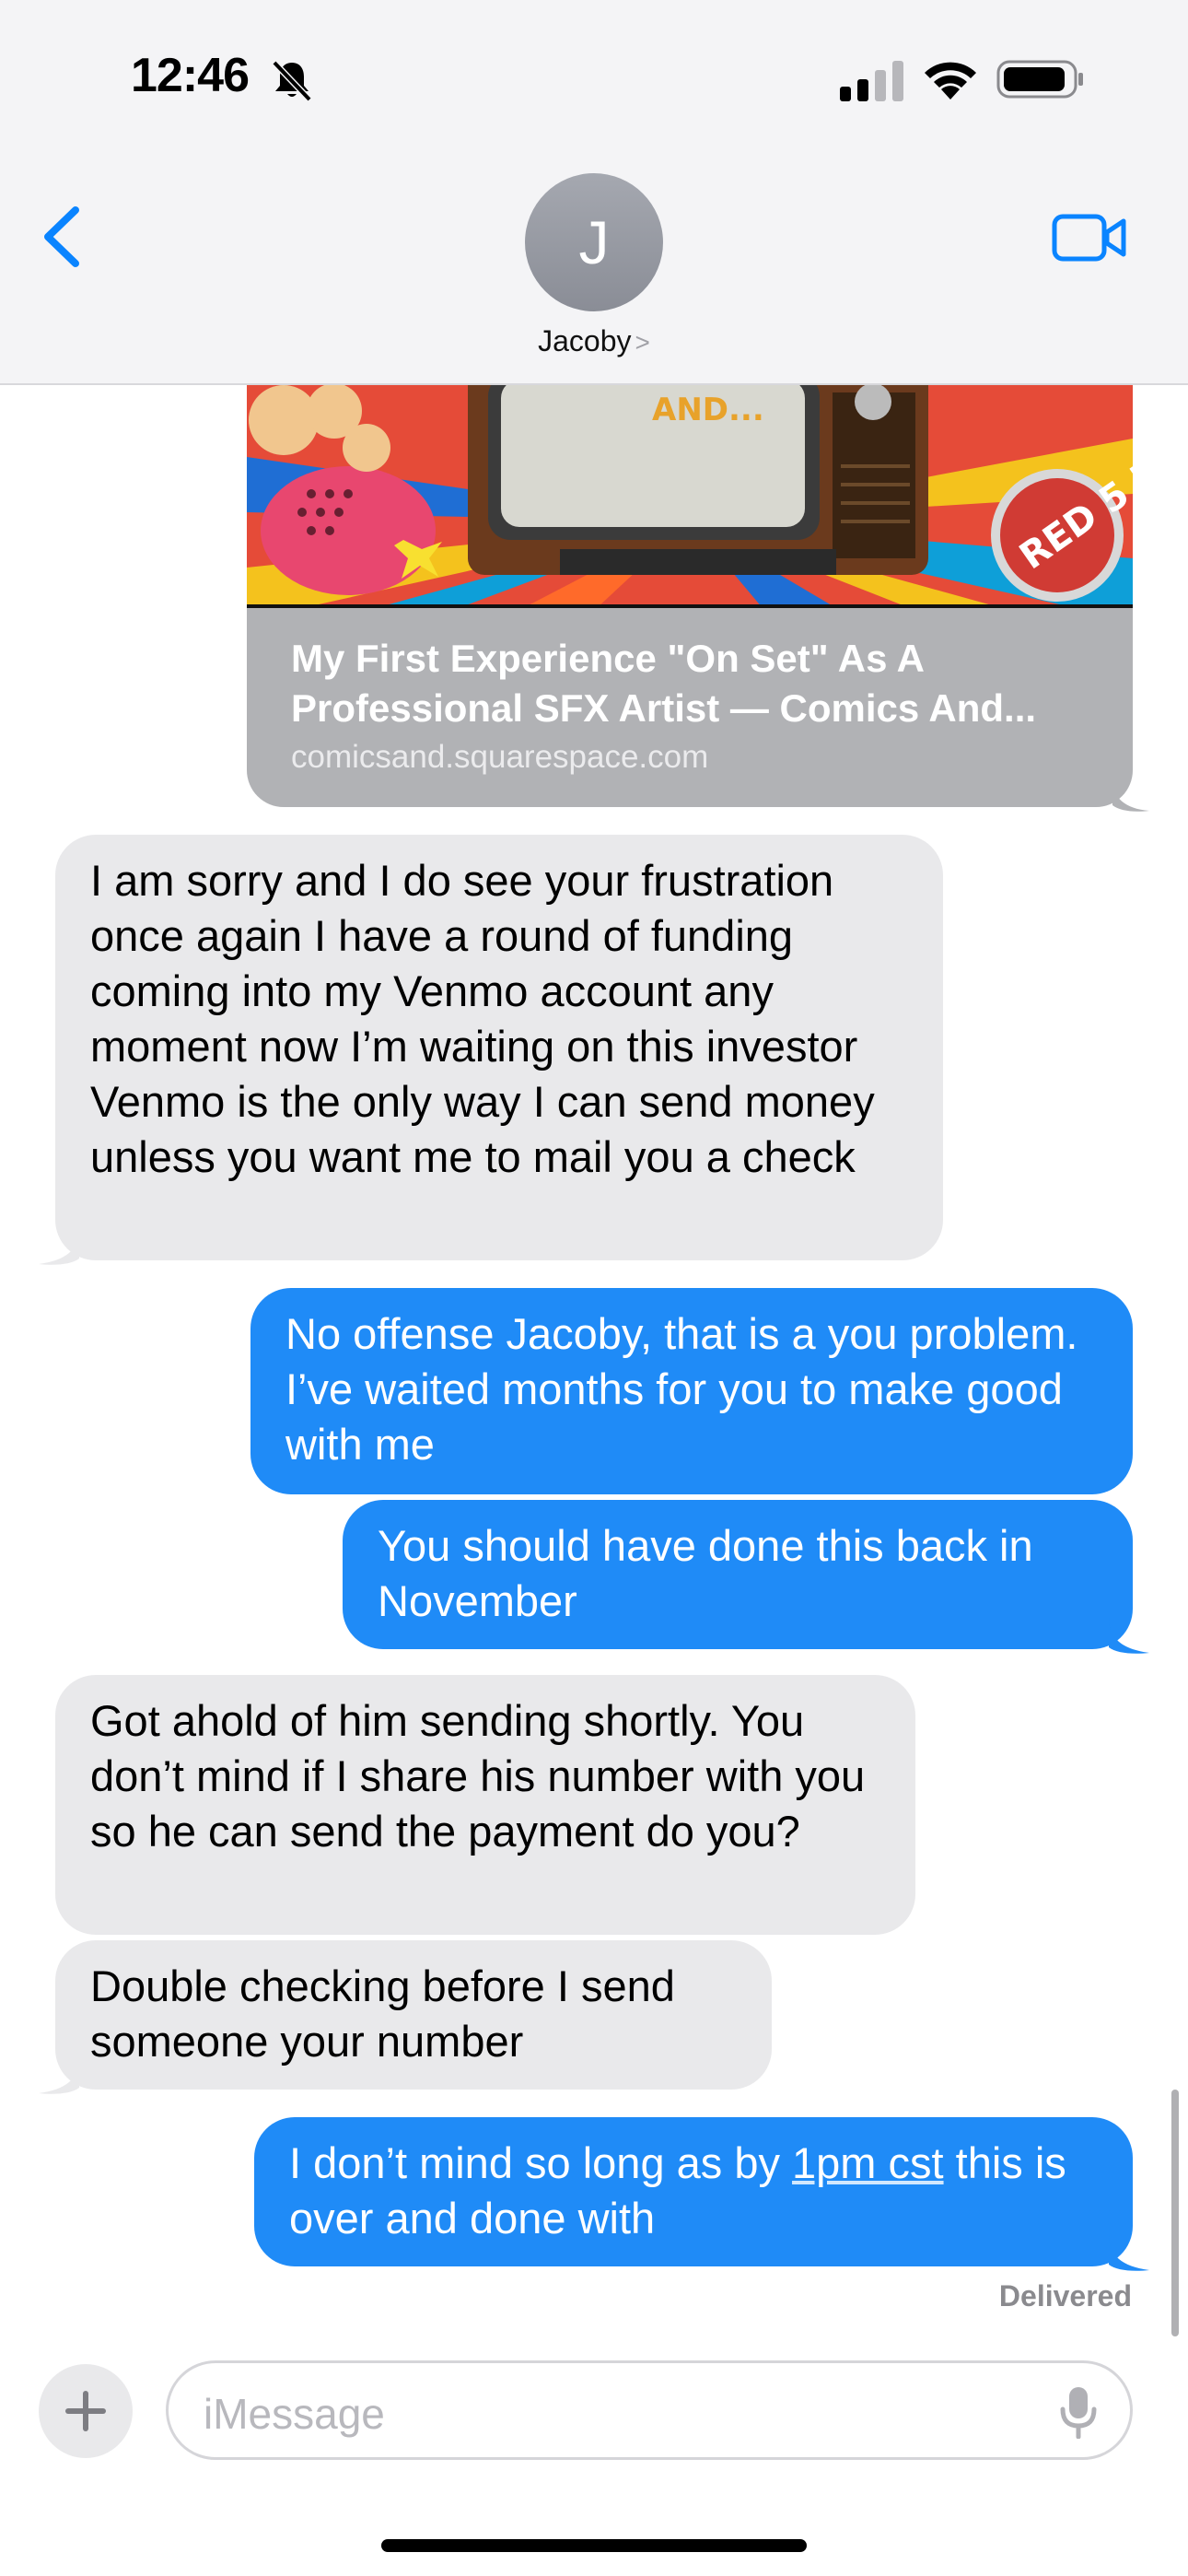 The width and height of the screenshot is (1188, 2576). I want to click on wifi-icon, so click(951, 81).